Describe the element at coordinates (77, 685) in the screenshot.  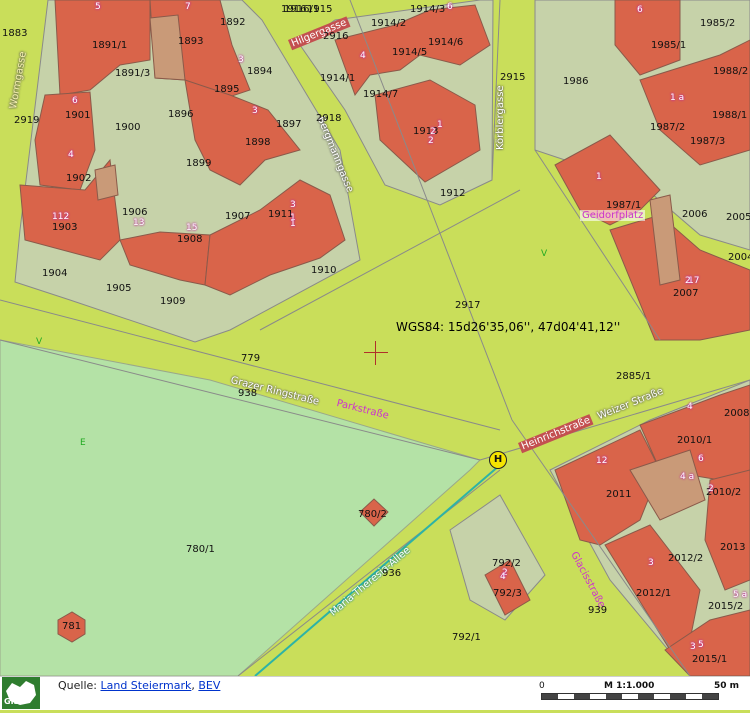
I see `source-label: Quelle:` at that location.